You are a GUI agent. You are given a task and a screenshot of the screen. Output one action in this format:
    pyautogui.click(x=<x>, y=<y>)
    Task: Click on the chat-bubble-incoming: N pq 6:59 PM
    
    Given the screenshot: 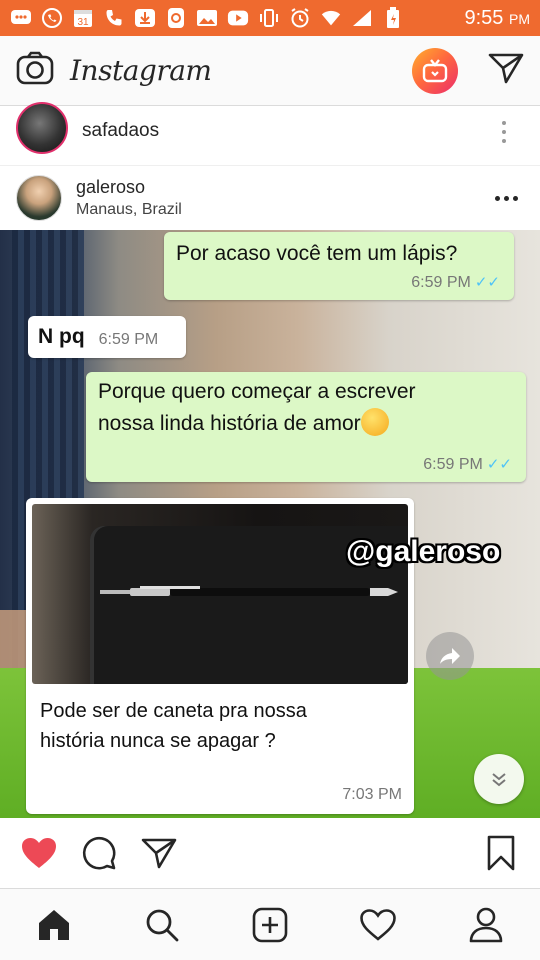 What is the action you would take?
    pyautogui.click(x=107, y=337)
    